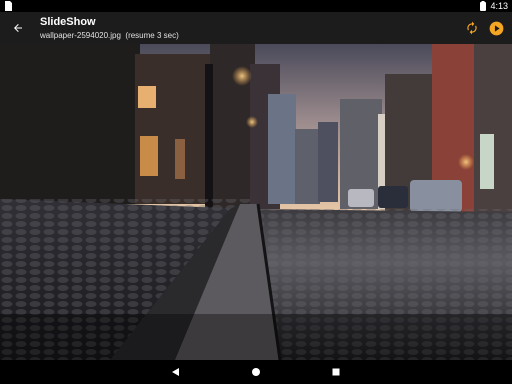 This screenshot has width=512, height=384. I want to click on nav-recents-button, so click(336, 372).